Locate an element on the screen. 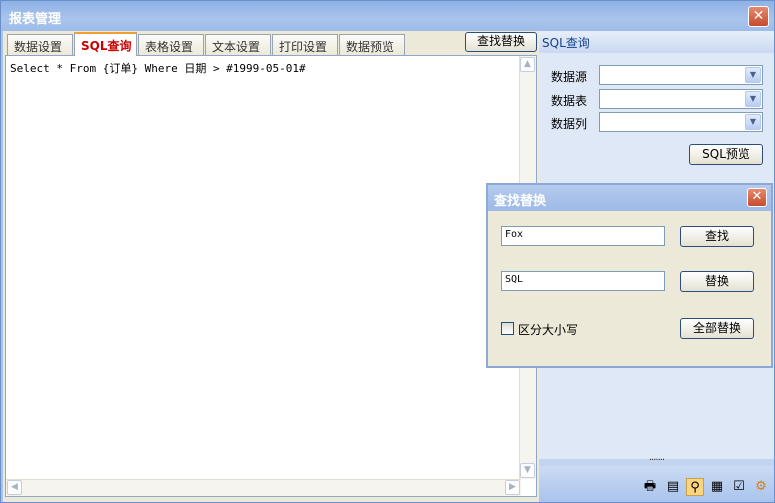 Image resolution: width=775 pixels, height=503 pixels. document-icon: ▤ is located at coordinates (673, 487).